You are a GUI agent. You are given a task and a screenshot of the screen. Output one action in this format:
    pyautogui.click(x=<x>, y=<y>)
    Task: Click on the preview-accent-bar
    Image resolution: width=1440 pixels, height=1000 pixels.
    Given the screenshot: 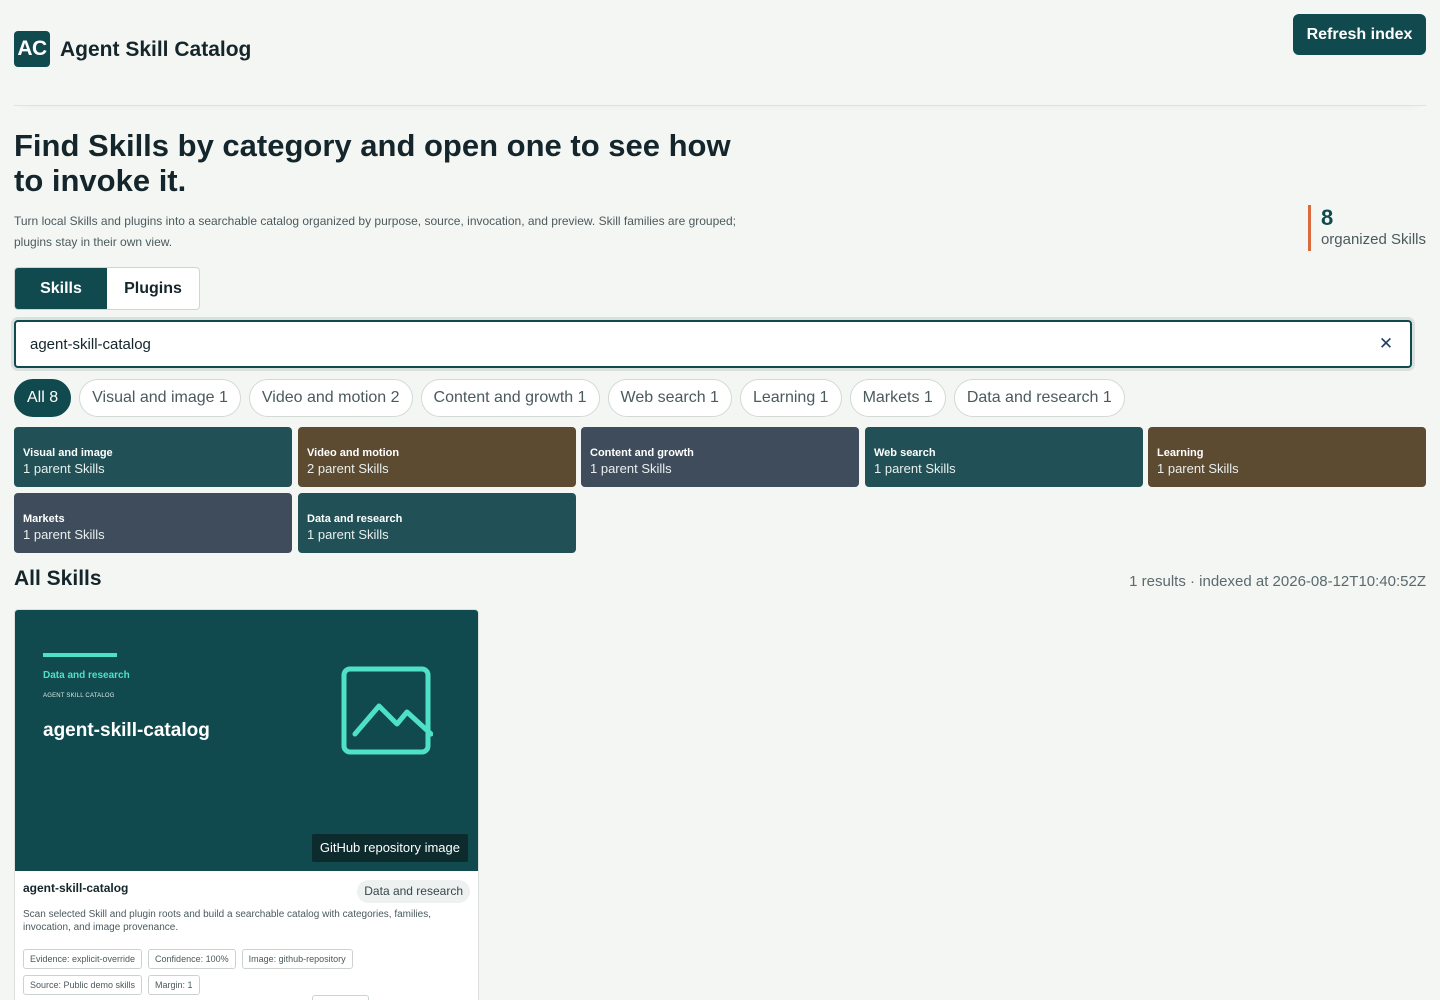 What is the action you would take?
    pyautogui.click(x=80, y=655)
    